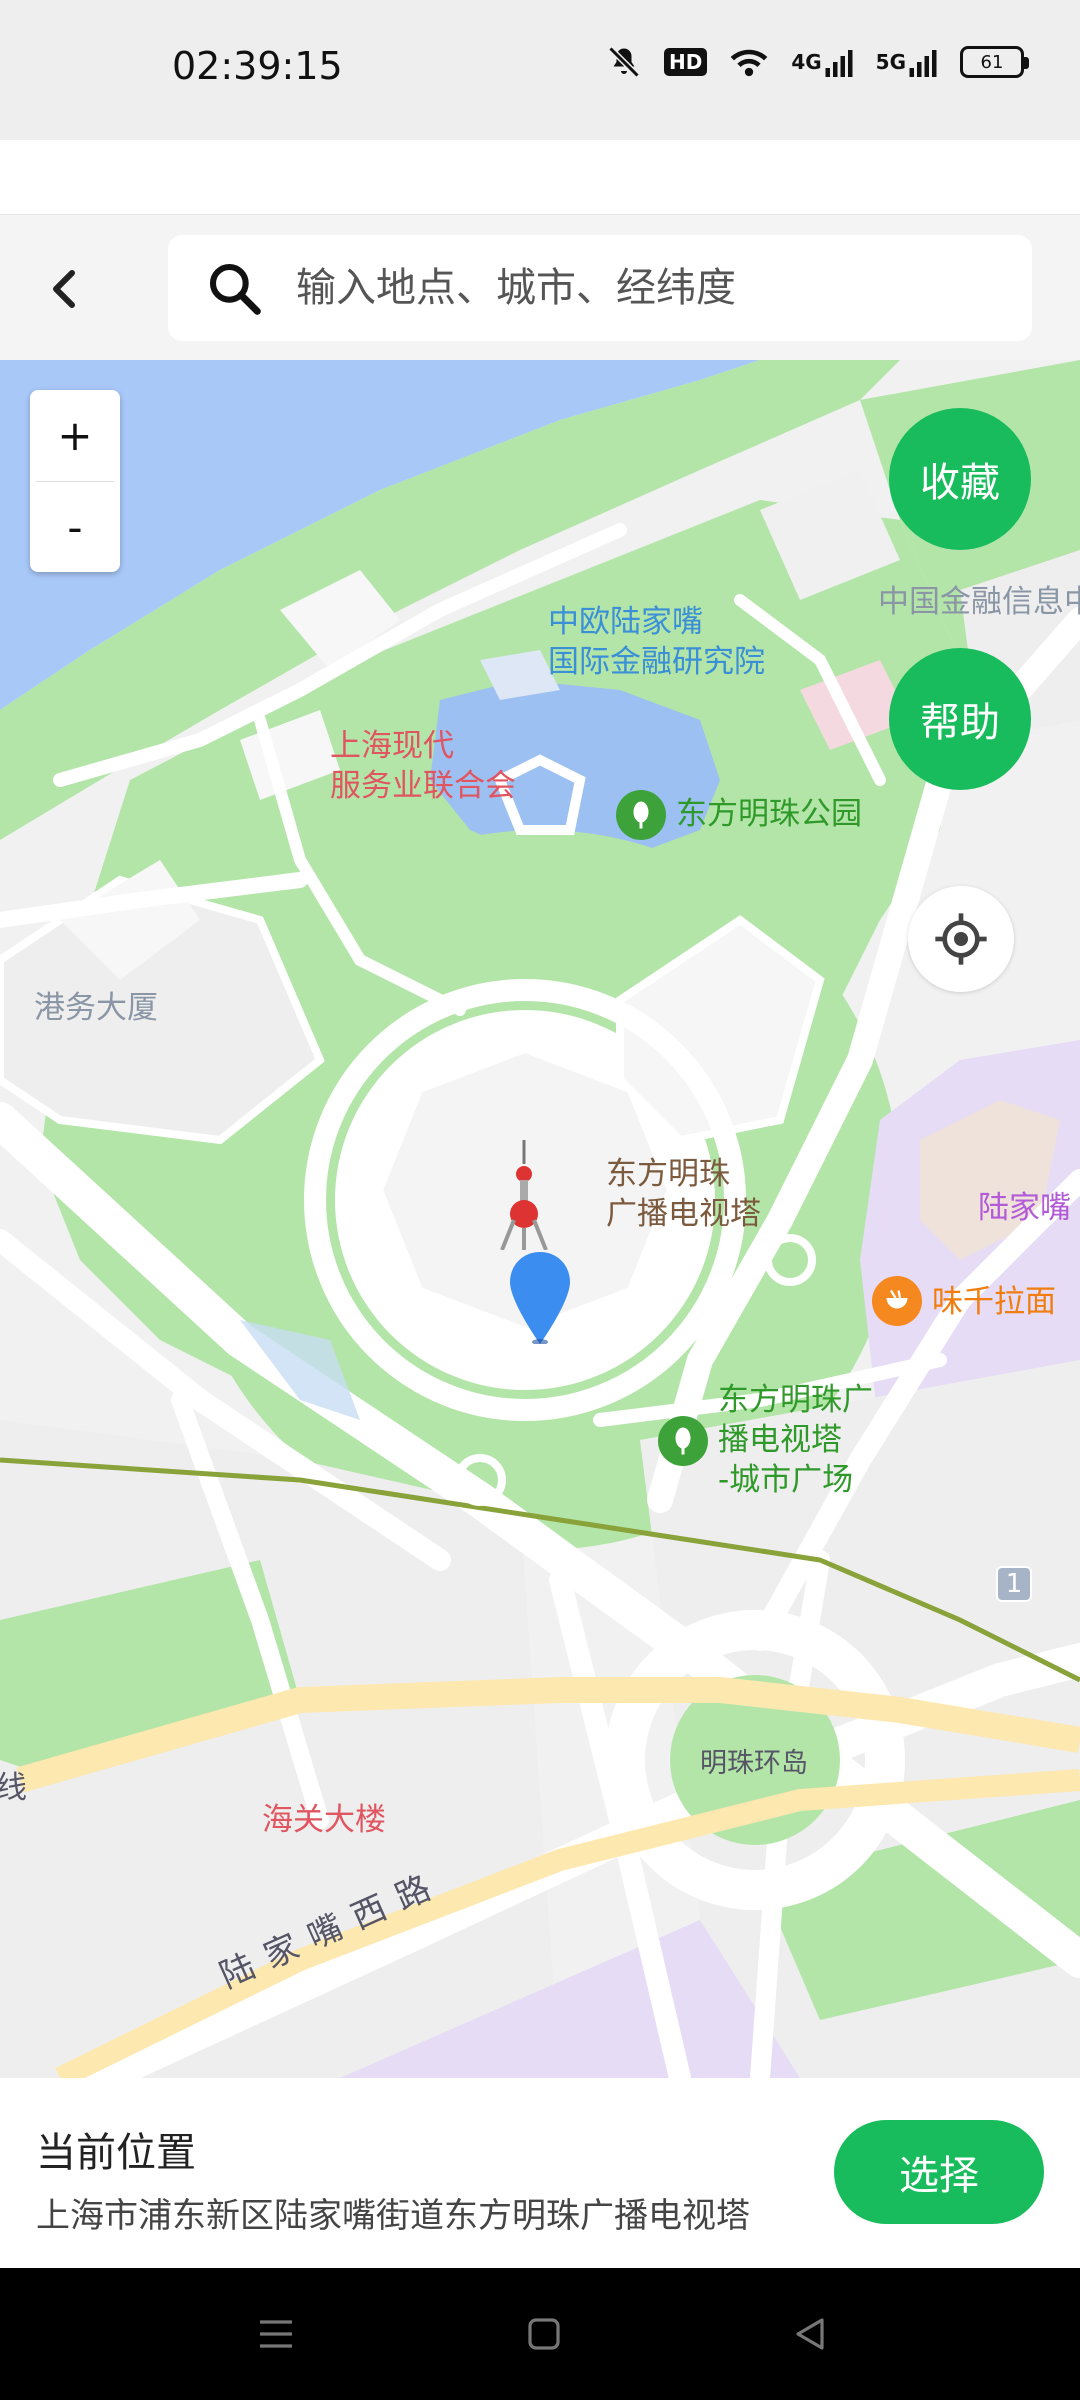  I want to click on map-label-tower-line2: 广播电视塔, so click(683, 1214).